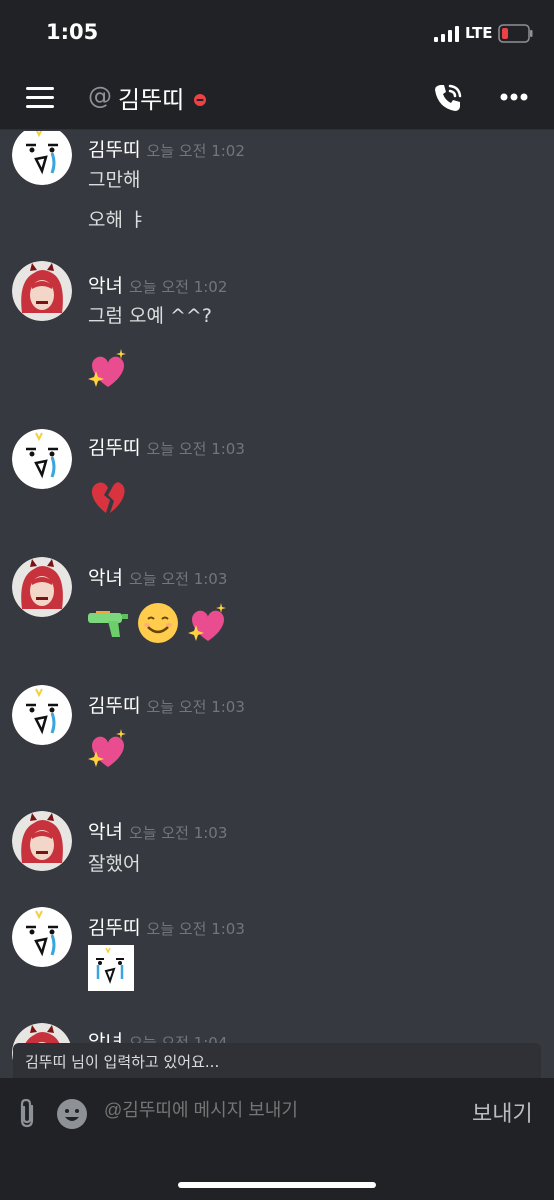 The width and height of the screenshot is (554, 1200). What do you see at coordinates (111, 968) in the screenshot?
I see `crying-face-sticker` at bounding box center [111, 968].